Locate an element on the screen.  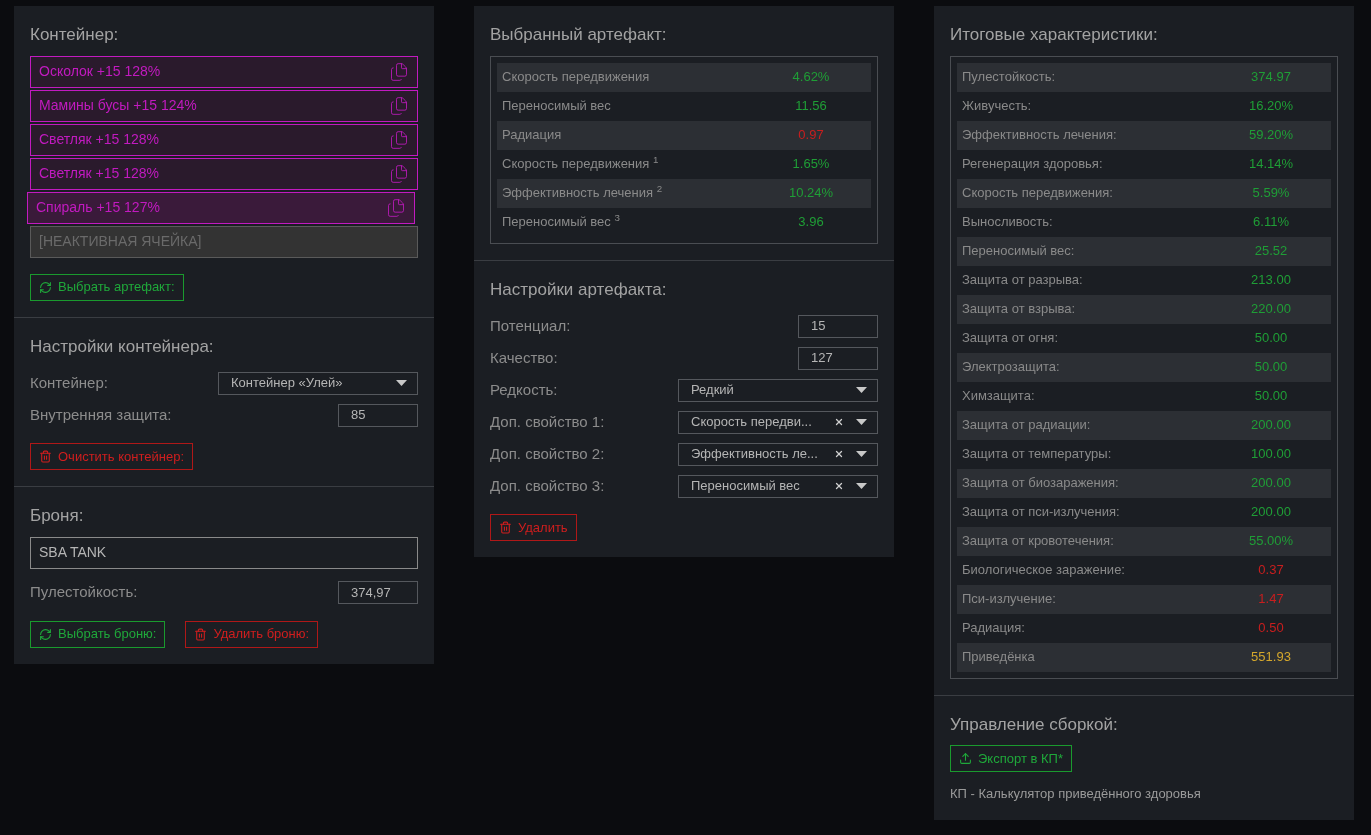
section-title: Итоговые характеристики: is located at coordinates (1054, 35).